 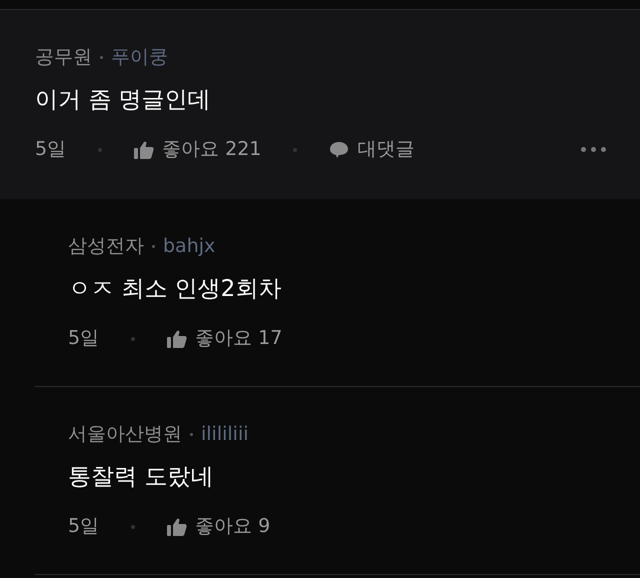 What do you see at coordinates (63, 57) in the screenshot?
I see `company-name: 공무원` at bounding box center [63, 57].